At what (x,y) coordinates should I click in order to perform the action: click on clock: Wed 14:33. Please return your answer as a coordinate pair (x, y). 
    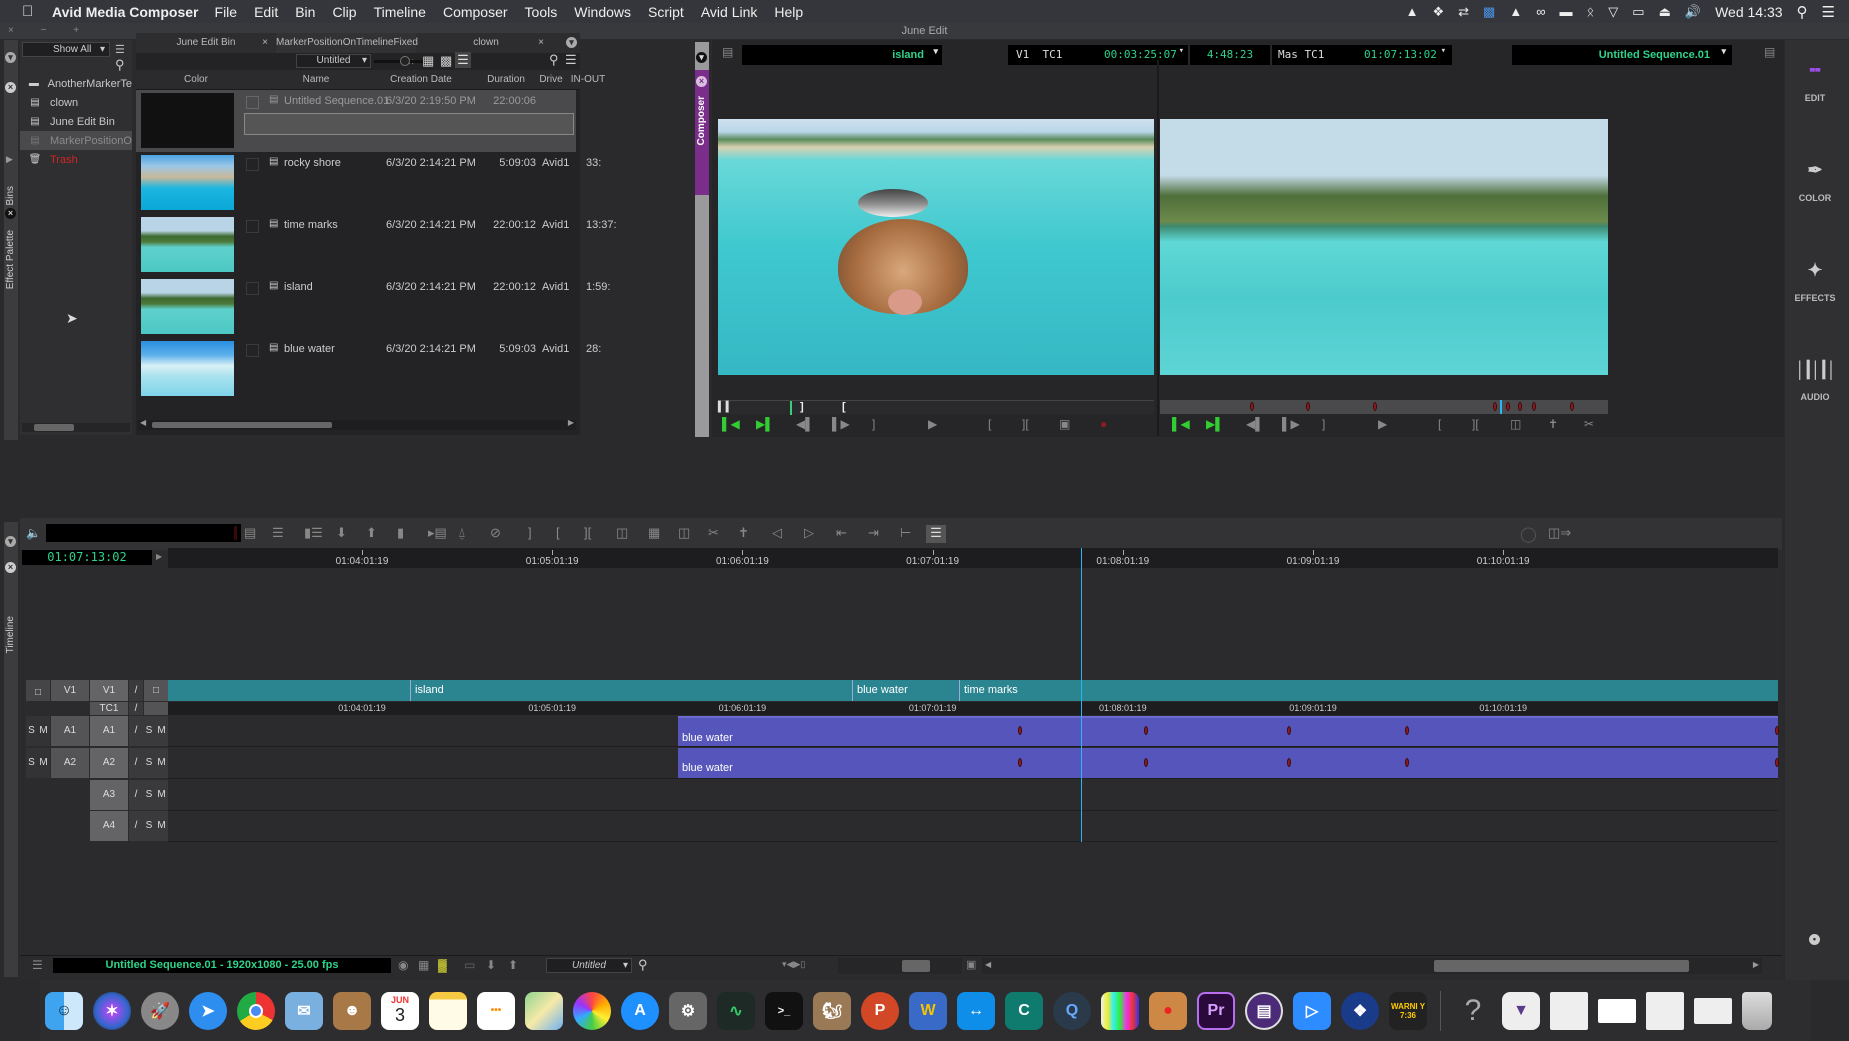
    Looking at the image, I should click on (1748, 12).